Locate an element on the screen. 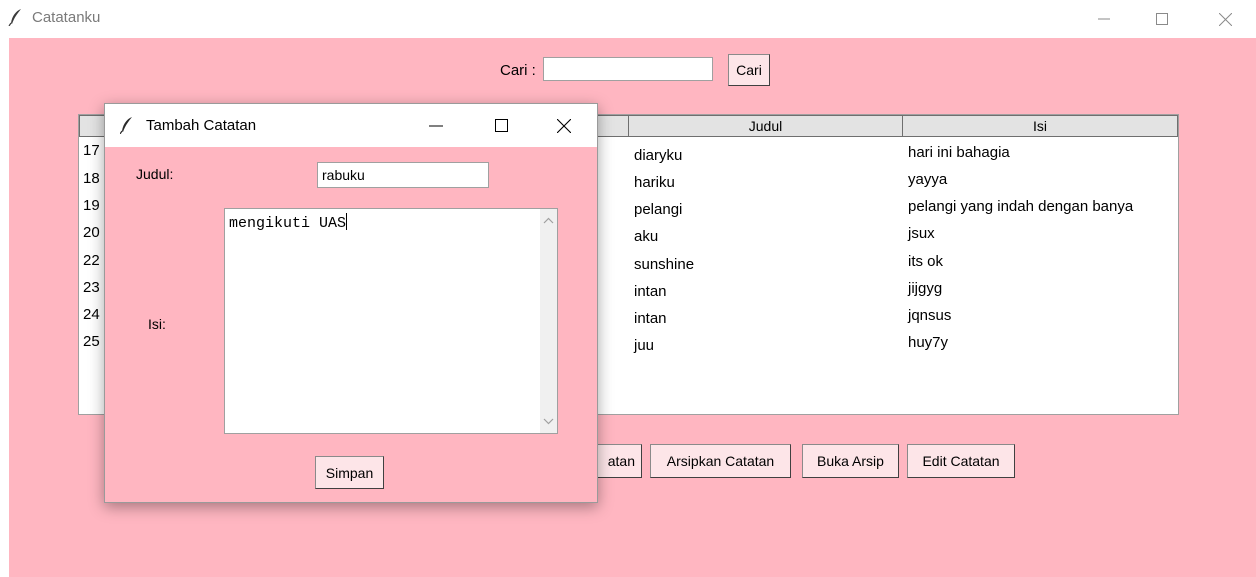 The width and height of the screenshot is (1256, 577). minimize-button is located at coordinates (1104, 19).